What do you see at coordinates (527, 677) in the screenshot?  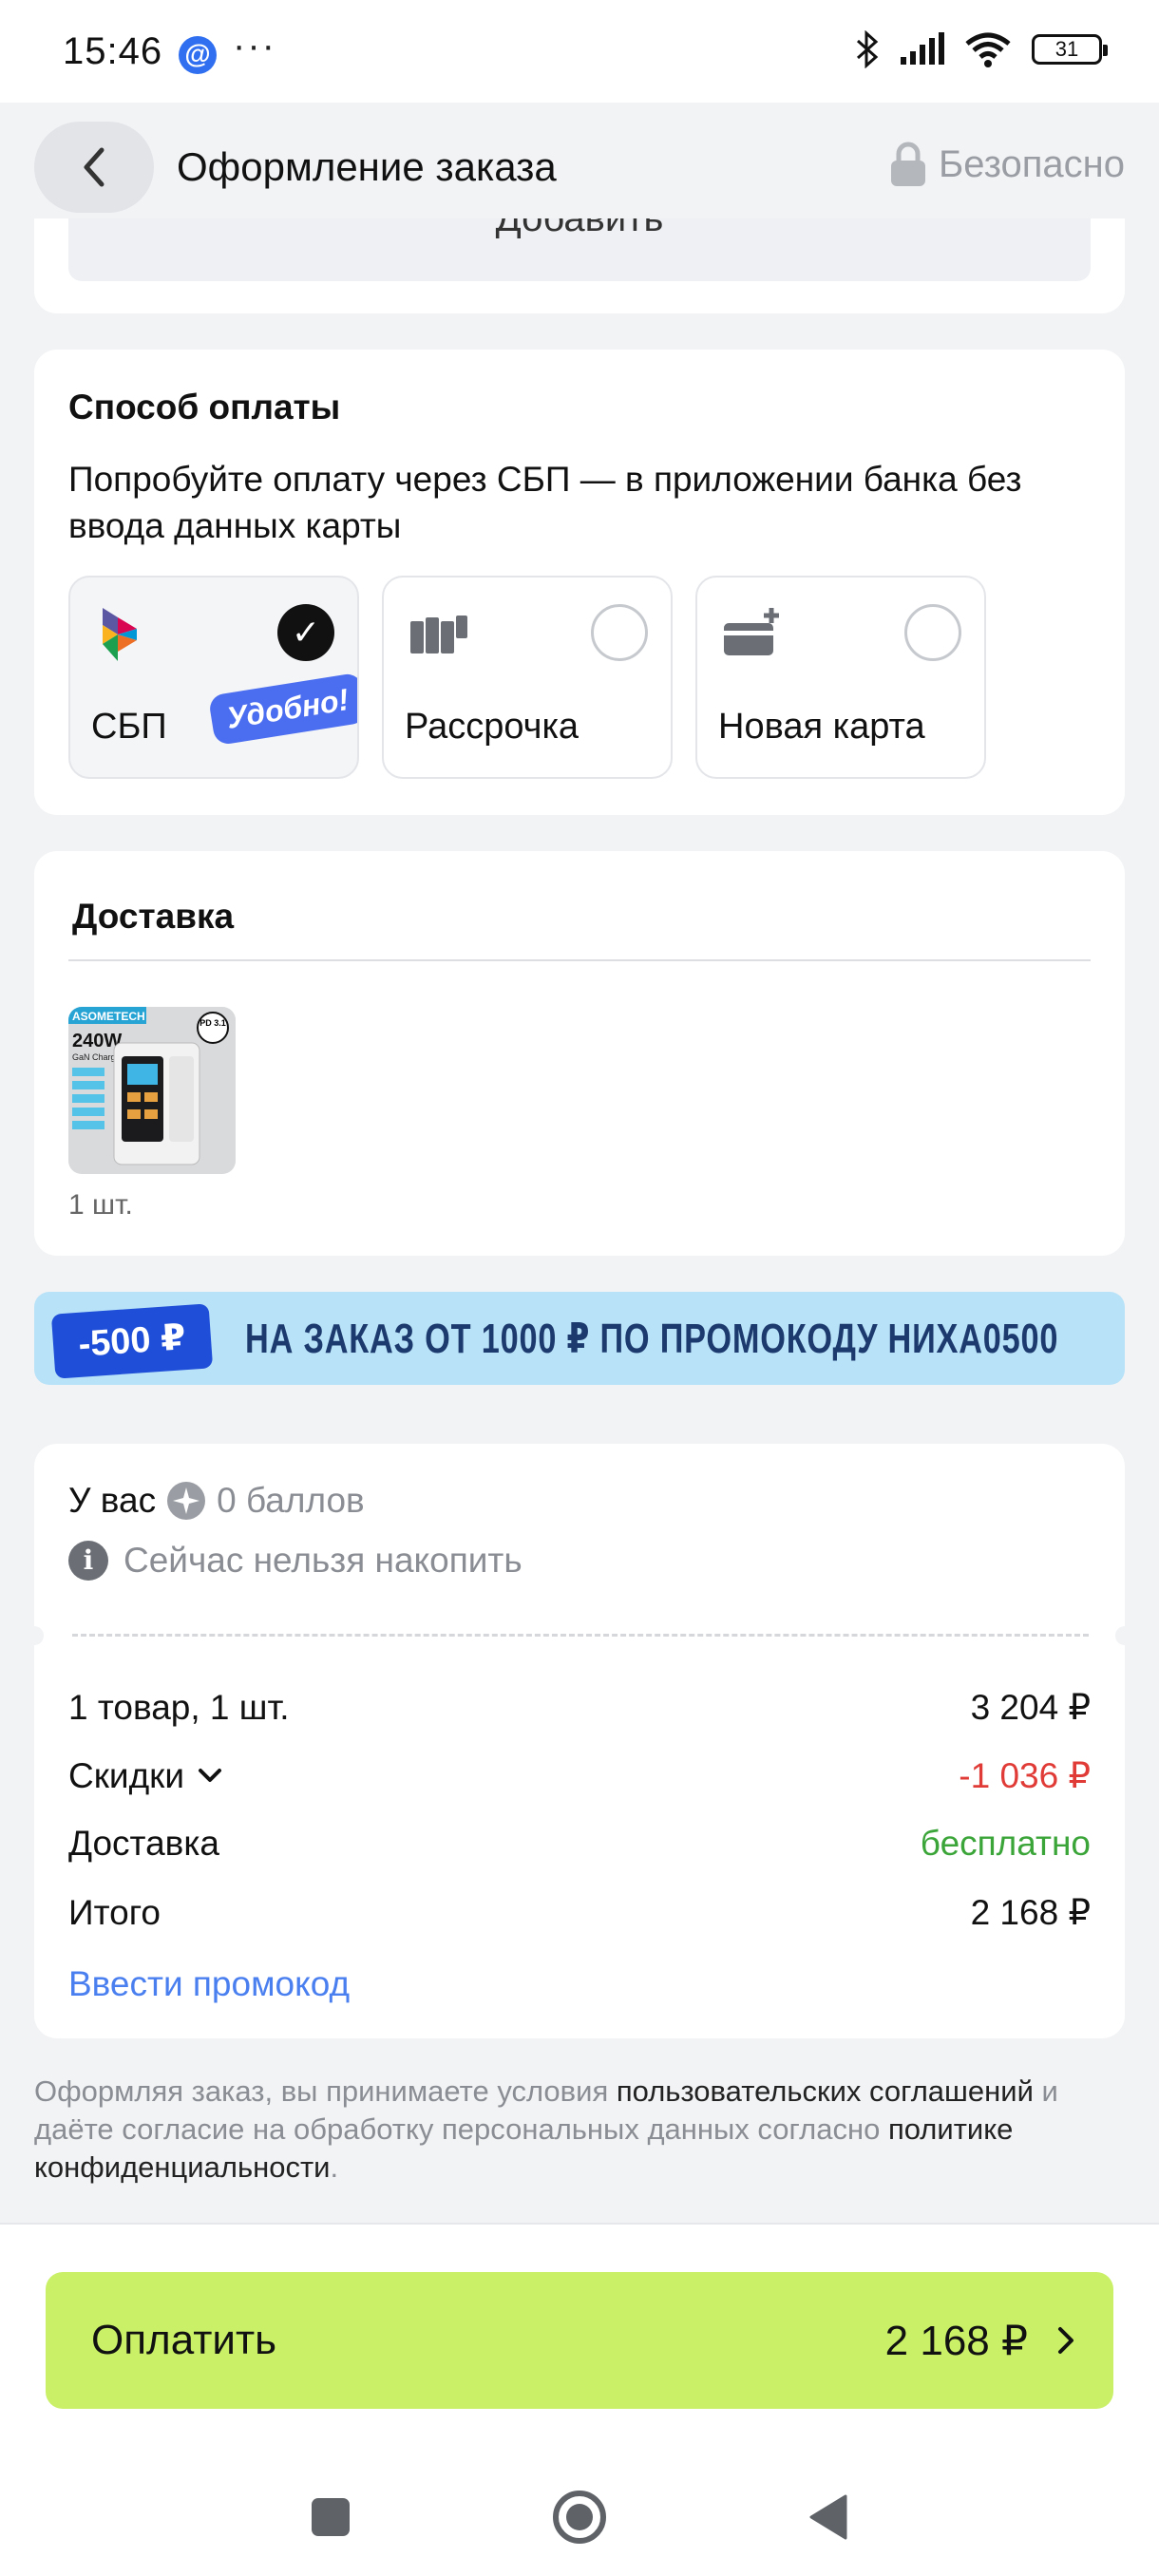 I see `payment-option-installment: Рассрочка` at bounding box center [527, 677].